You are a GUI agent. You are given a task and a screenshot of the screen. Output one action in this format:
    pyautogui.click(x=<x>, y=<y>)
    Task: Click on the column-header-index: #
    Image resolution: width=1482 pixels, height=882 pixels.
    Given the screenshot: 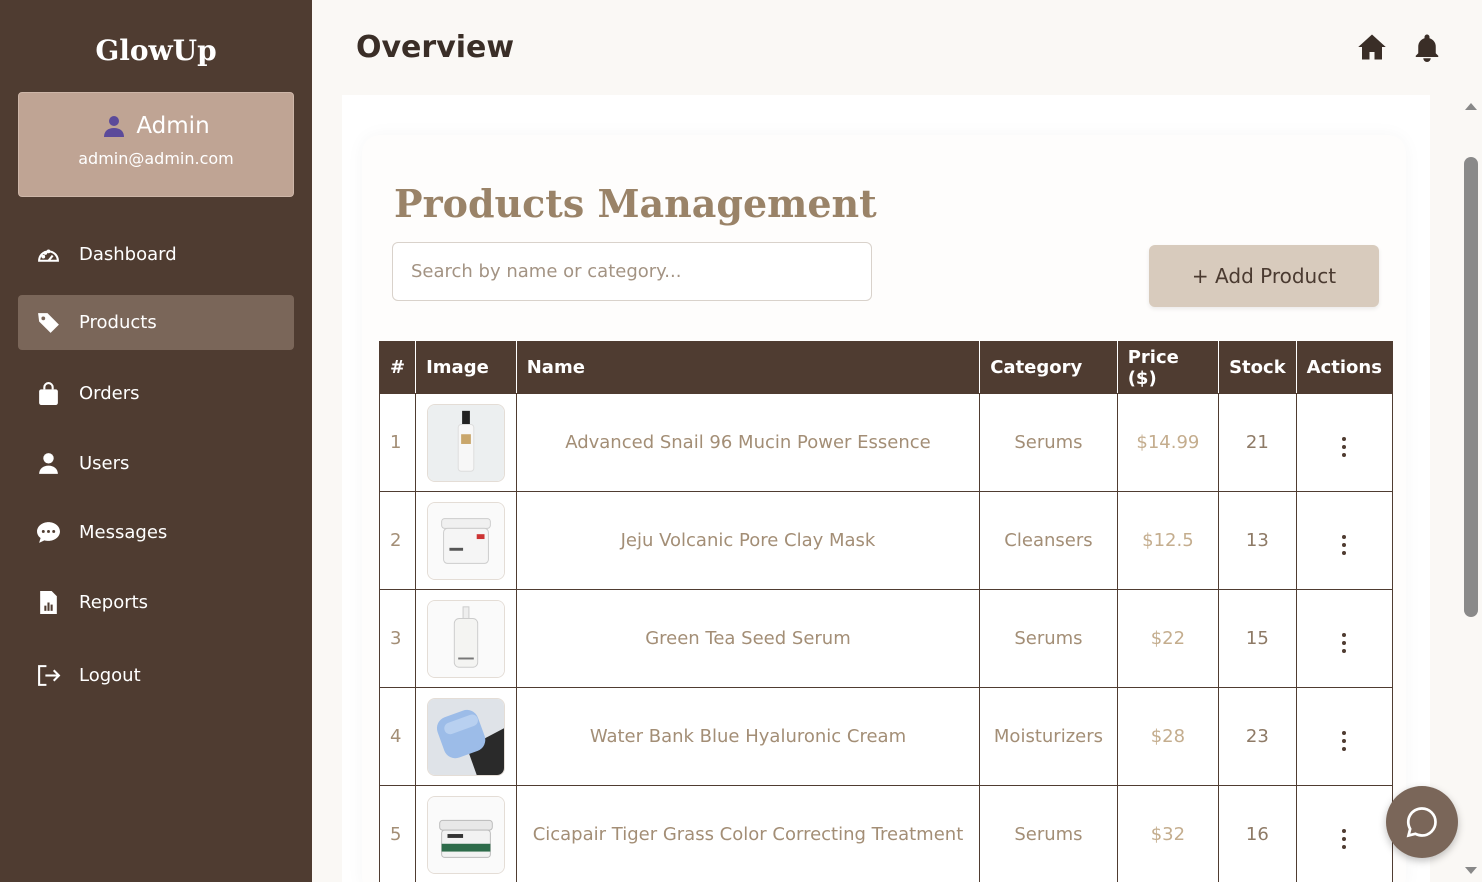 What is the action you would take?
    pyautogui.click(x=397, y=367)
    